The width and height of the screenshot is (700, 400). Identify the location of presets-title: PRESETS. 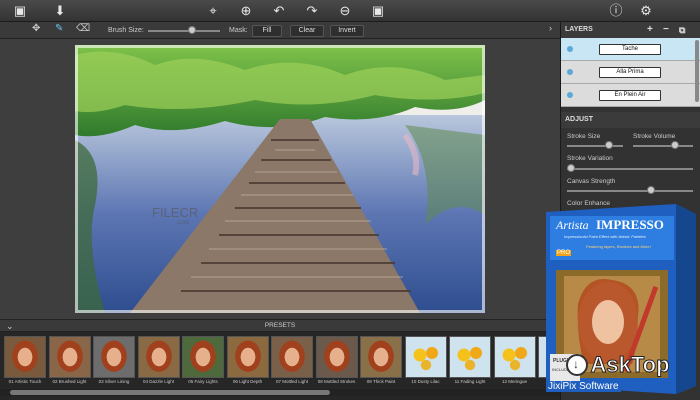
(280, 325).